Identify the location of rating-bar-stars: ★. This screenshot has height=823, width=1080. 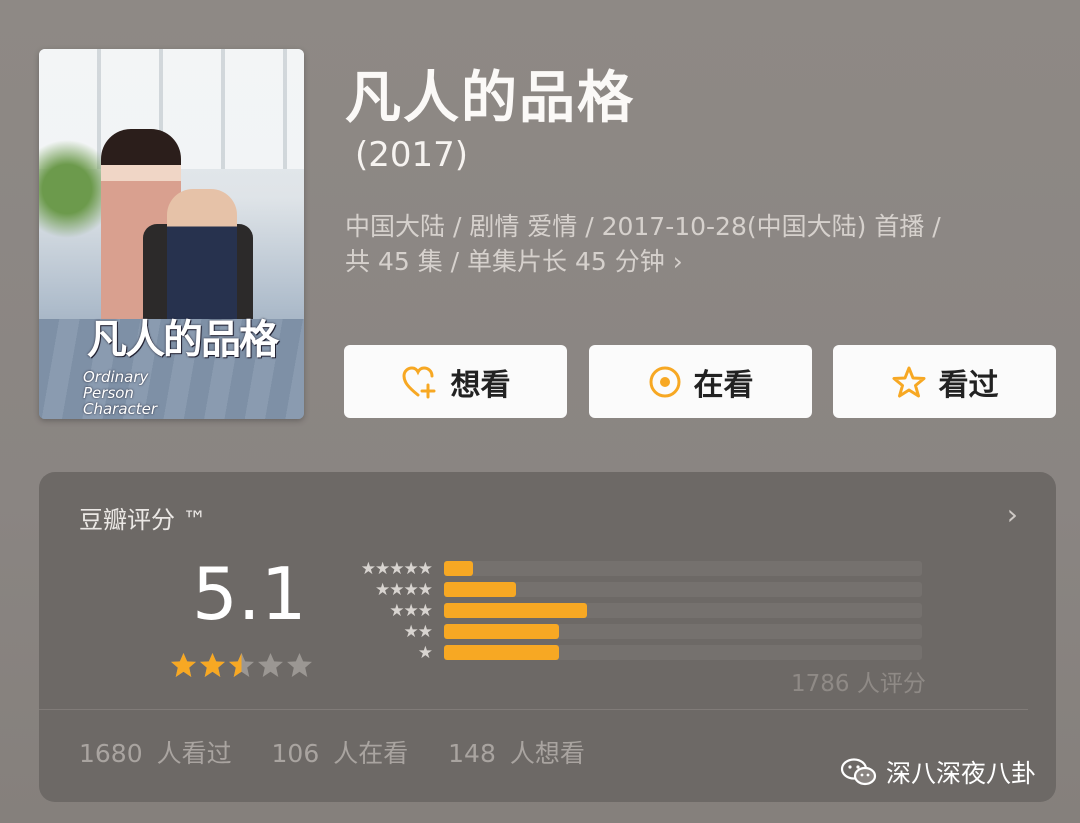
(425, 652).